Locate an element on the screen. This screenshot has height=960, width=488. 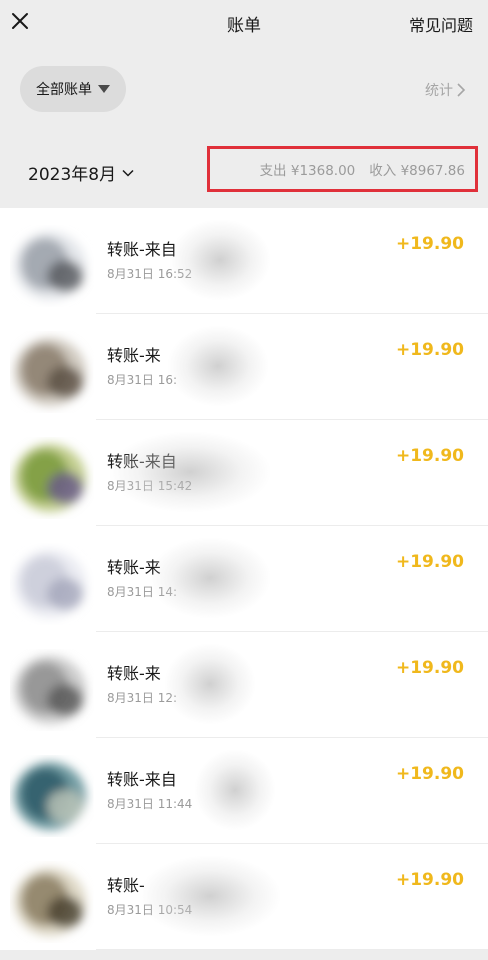
faq-link: 常见问题 is located at coordinates (441, 24).